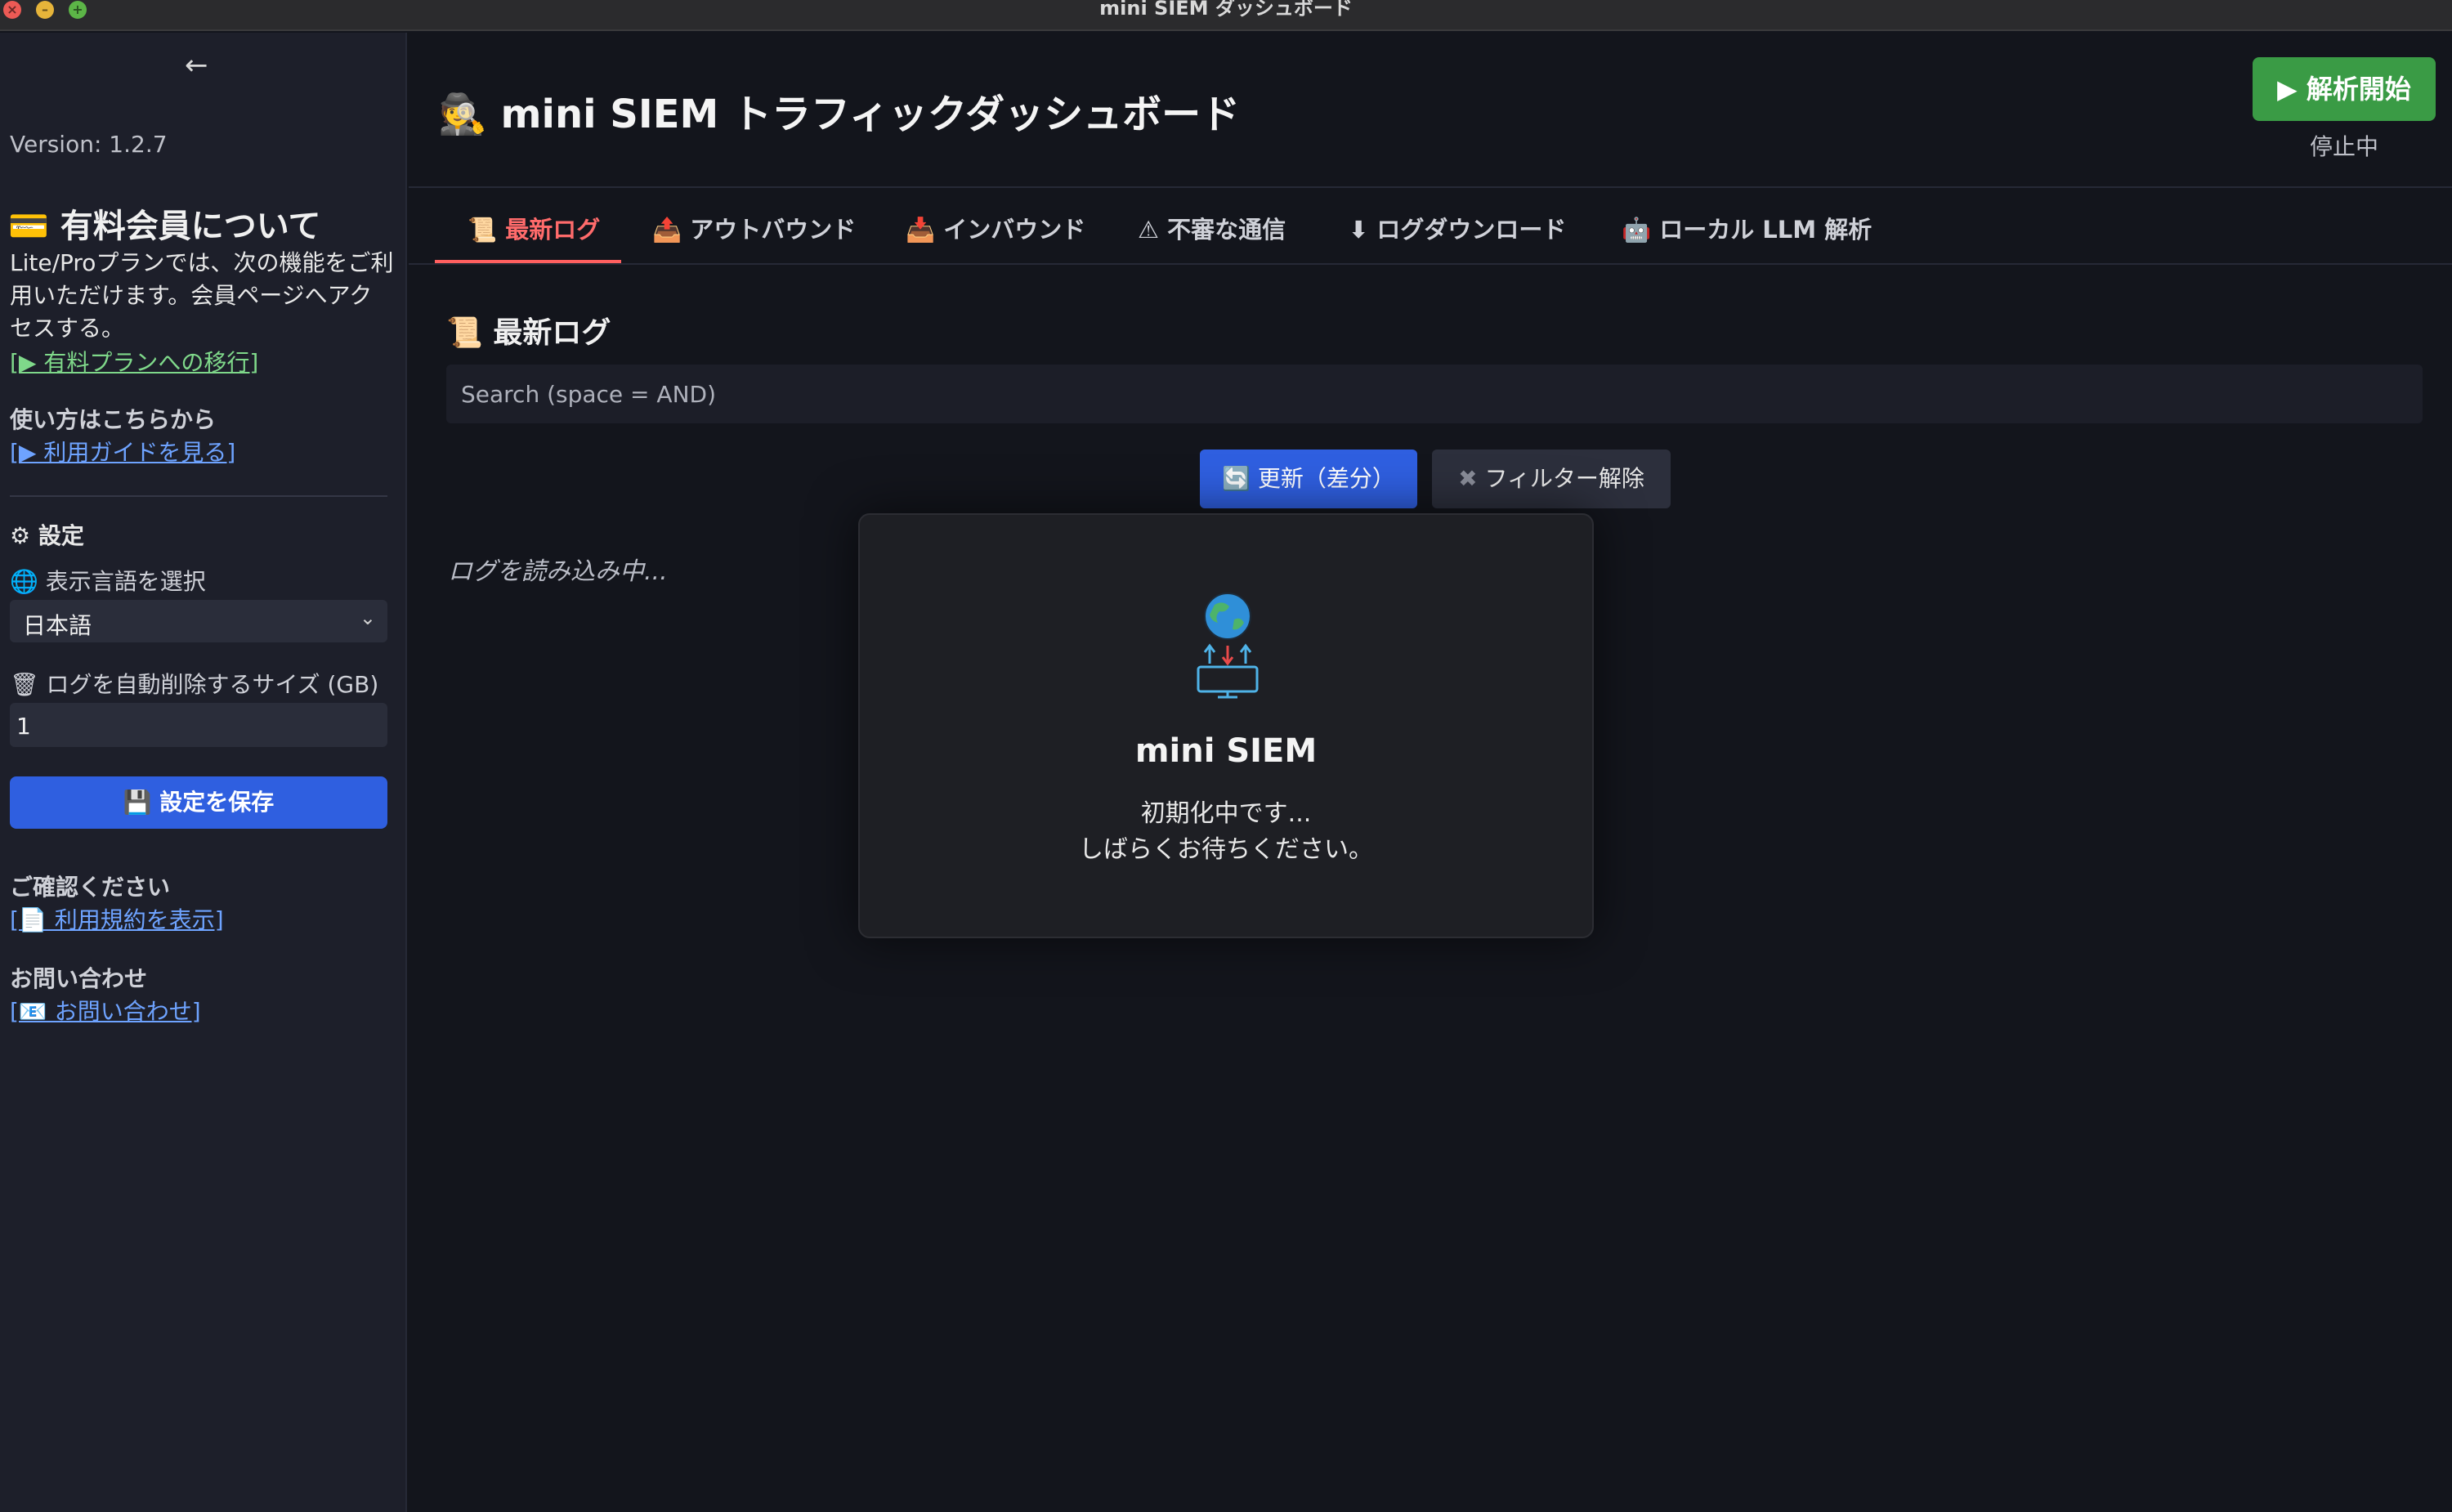  What do you see at coordinates (2343, 146) in the screenshot?
I see `status-text: 停止中` at bounding box center [2343, 146].